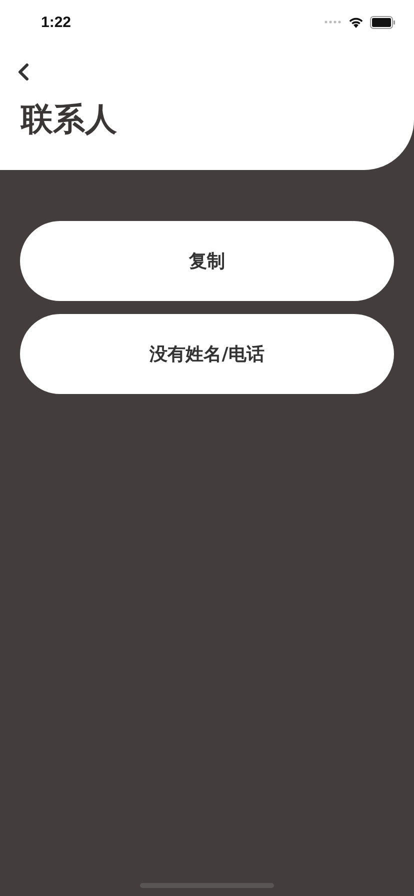 The height and width of the screenshot is (896, 414). I want to click on action-button: 复制, so click(207, 261).